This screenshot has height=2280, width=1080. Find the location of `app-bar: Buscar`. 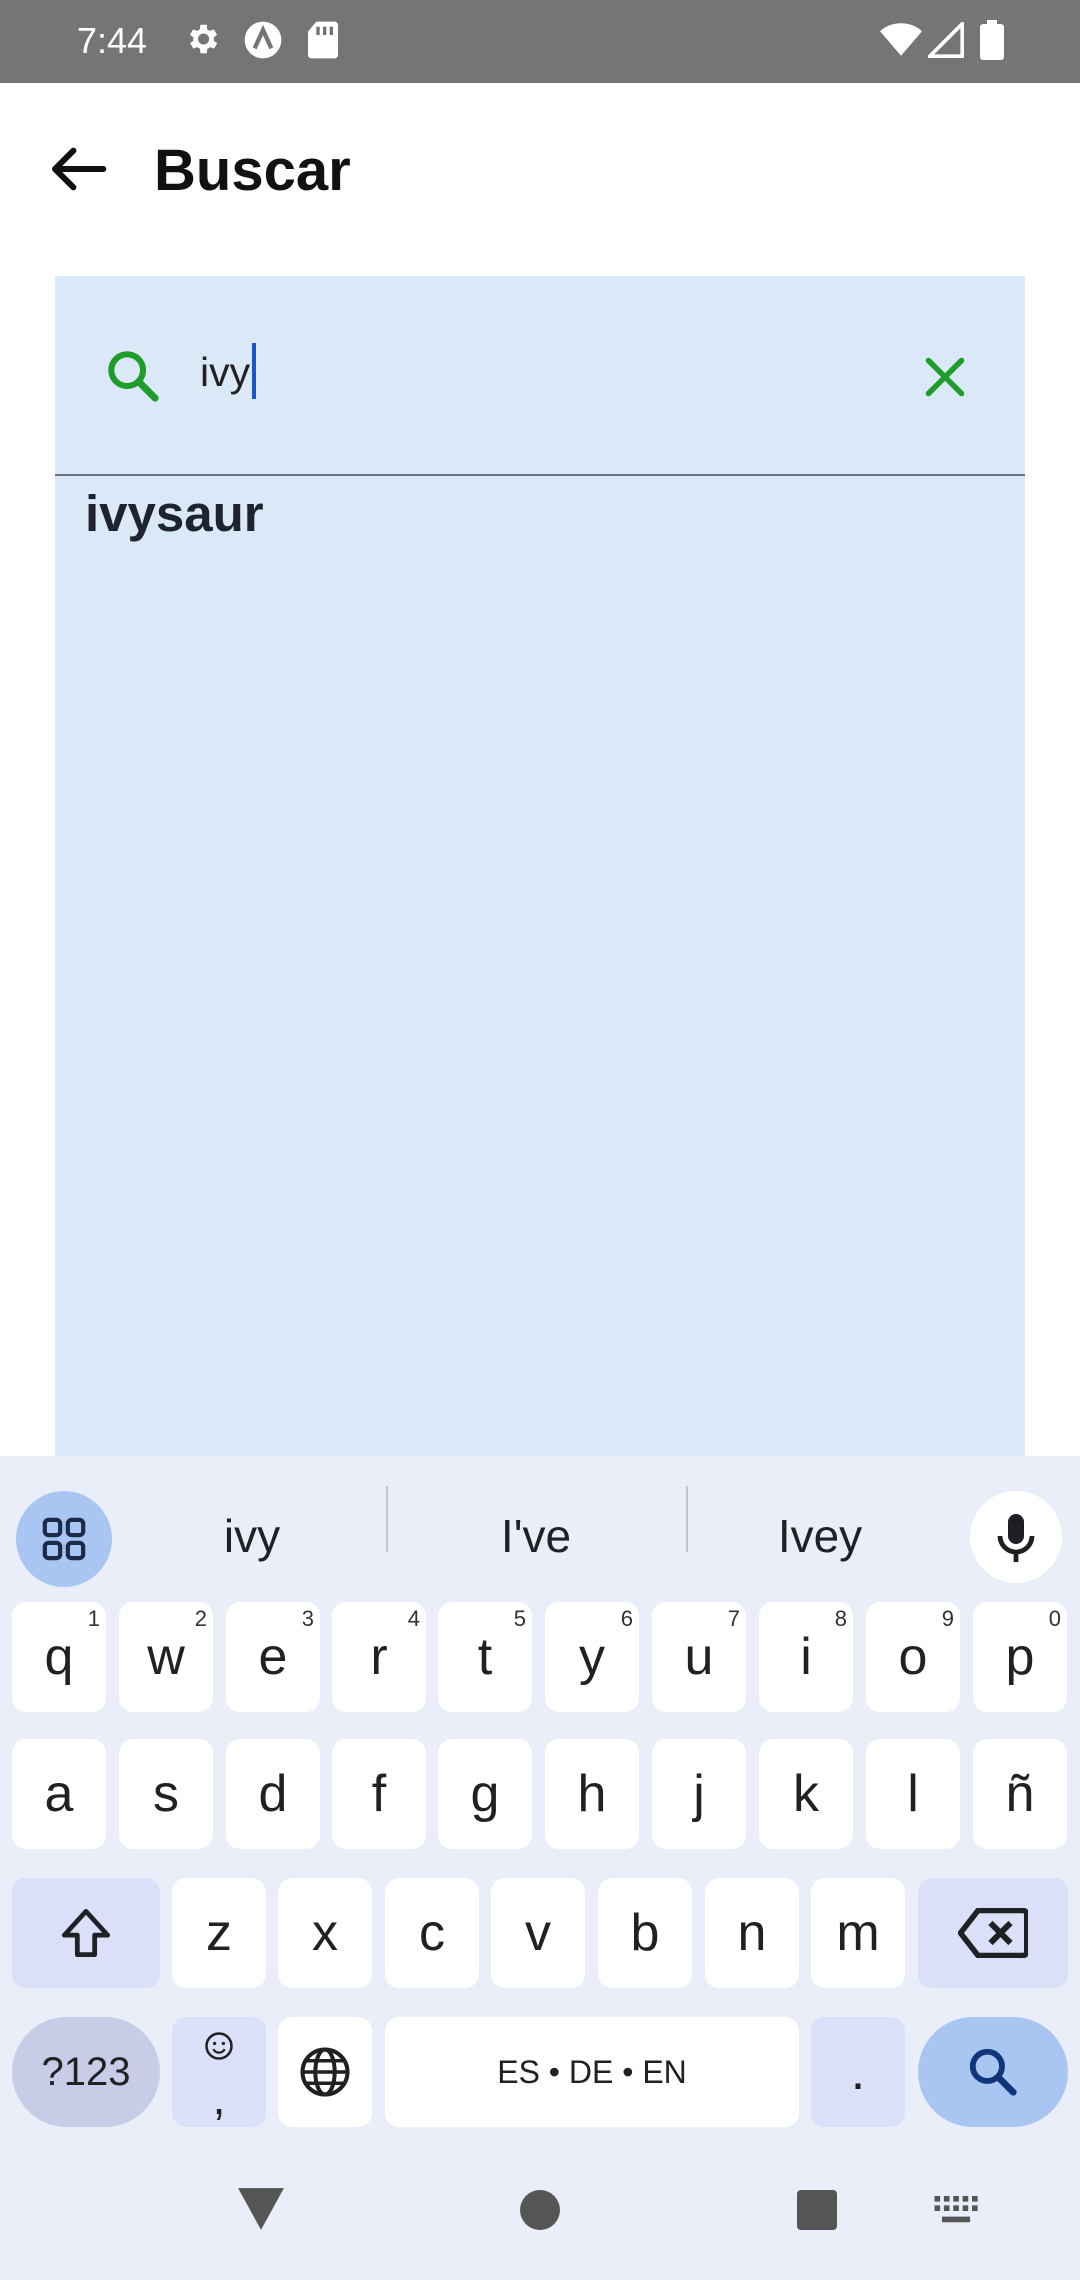

app-bar: Buscar is located at coordinates (540, 168).